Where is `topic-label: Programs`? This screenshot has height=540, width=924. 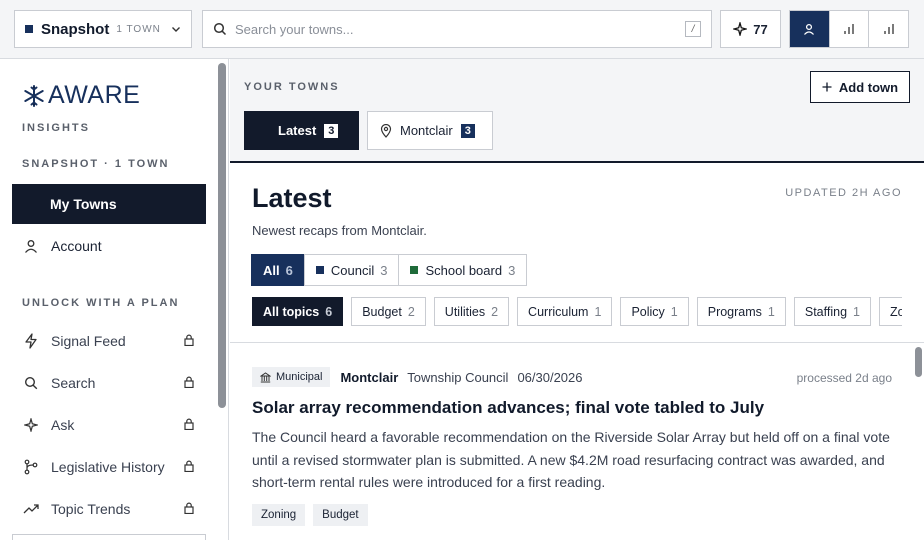
topic-label: Programs is located at coordinates (734, 311).